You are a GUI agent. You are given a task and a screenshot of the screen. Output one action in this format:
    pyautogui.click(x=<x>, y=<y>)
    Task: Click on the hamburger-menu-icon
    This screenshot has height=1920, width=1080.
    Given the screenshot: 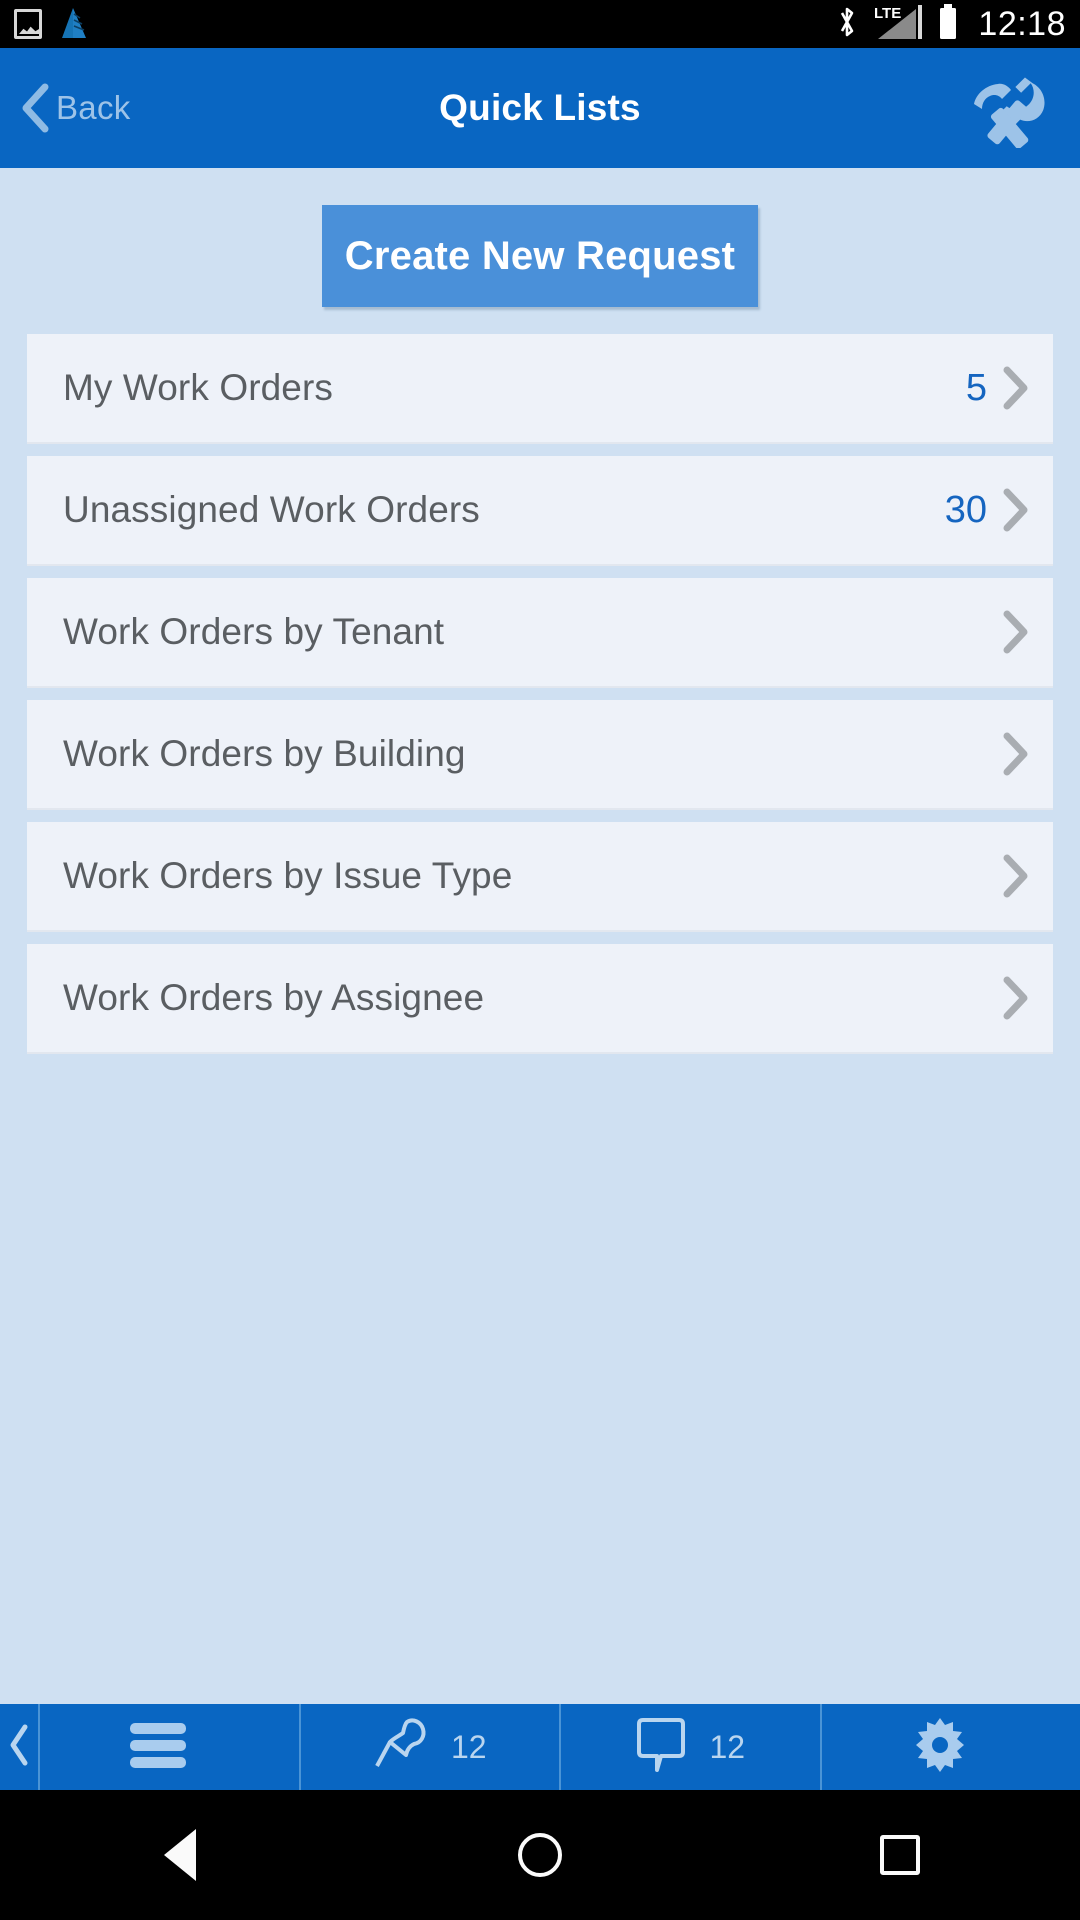 What is the action you would take?
    pyautogui.click(x=158, y=1747)
    